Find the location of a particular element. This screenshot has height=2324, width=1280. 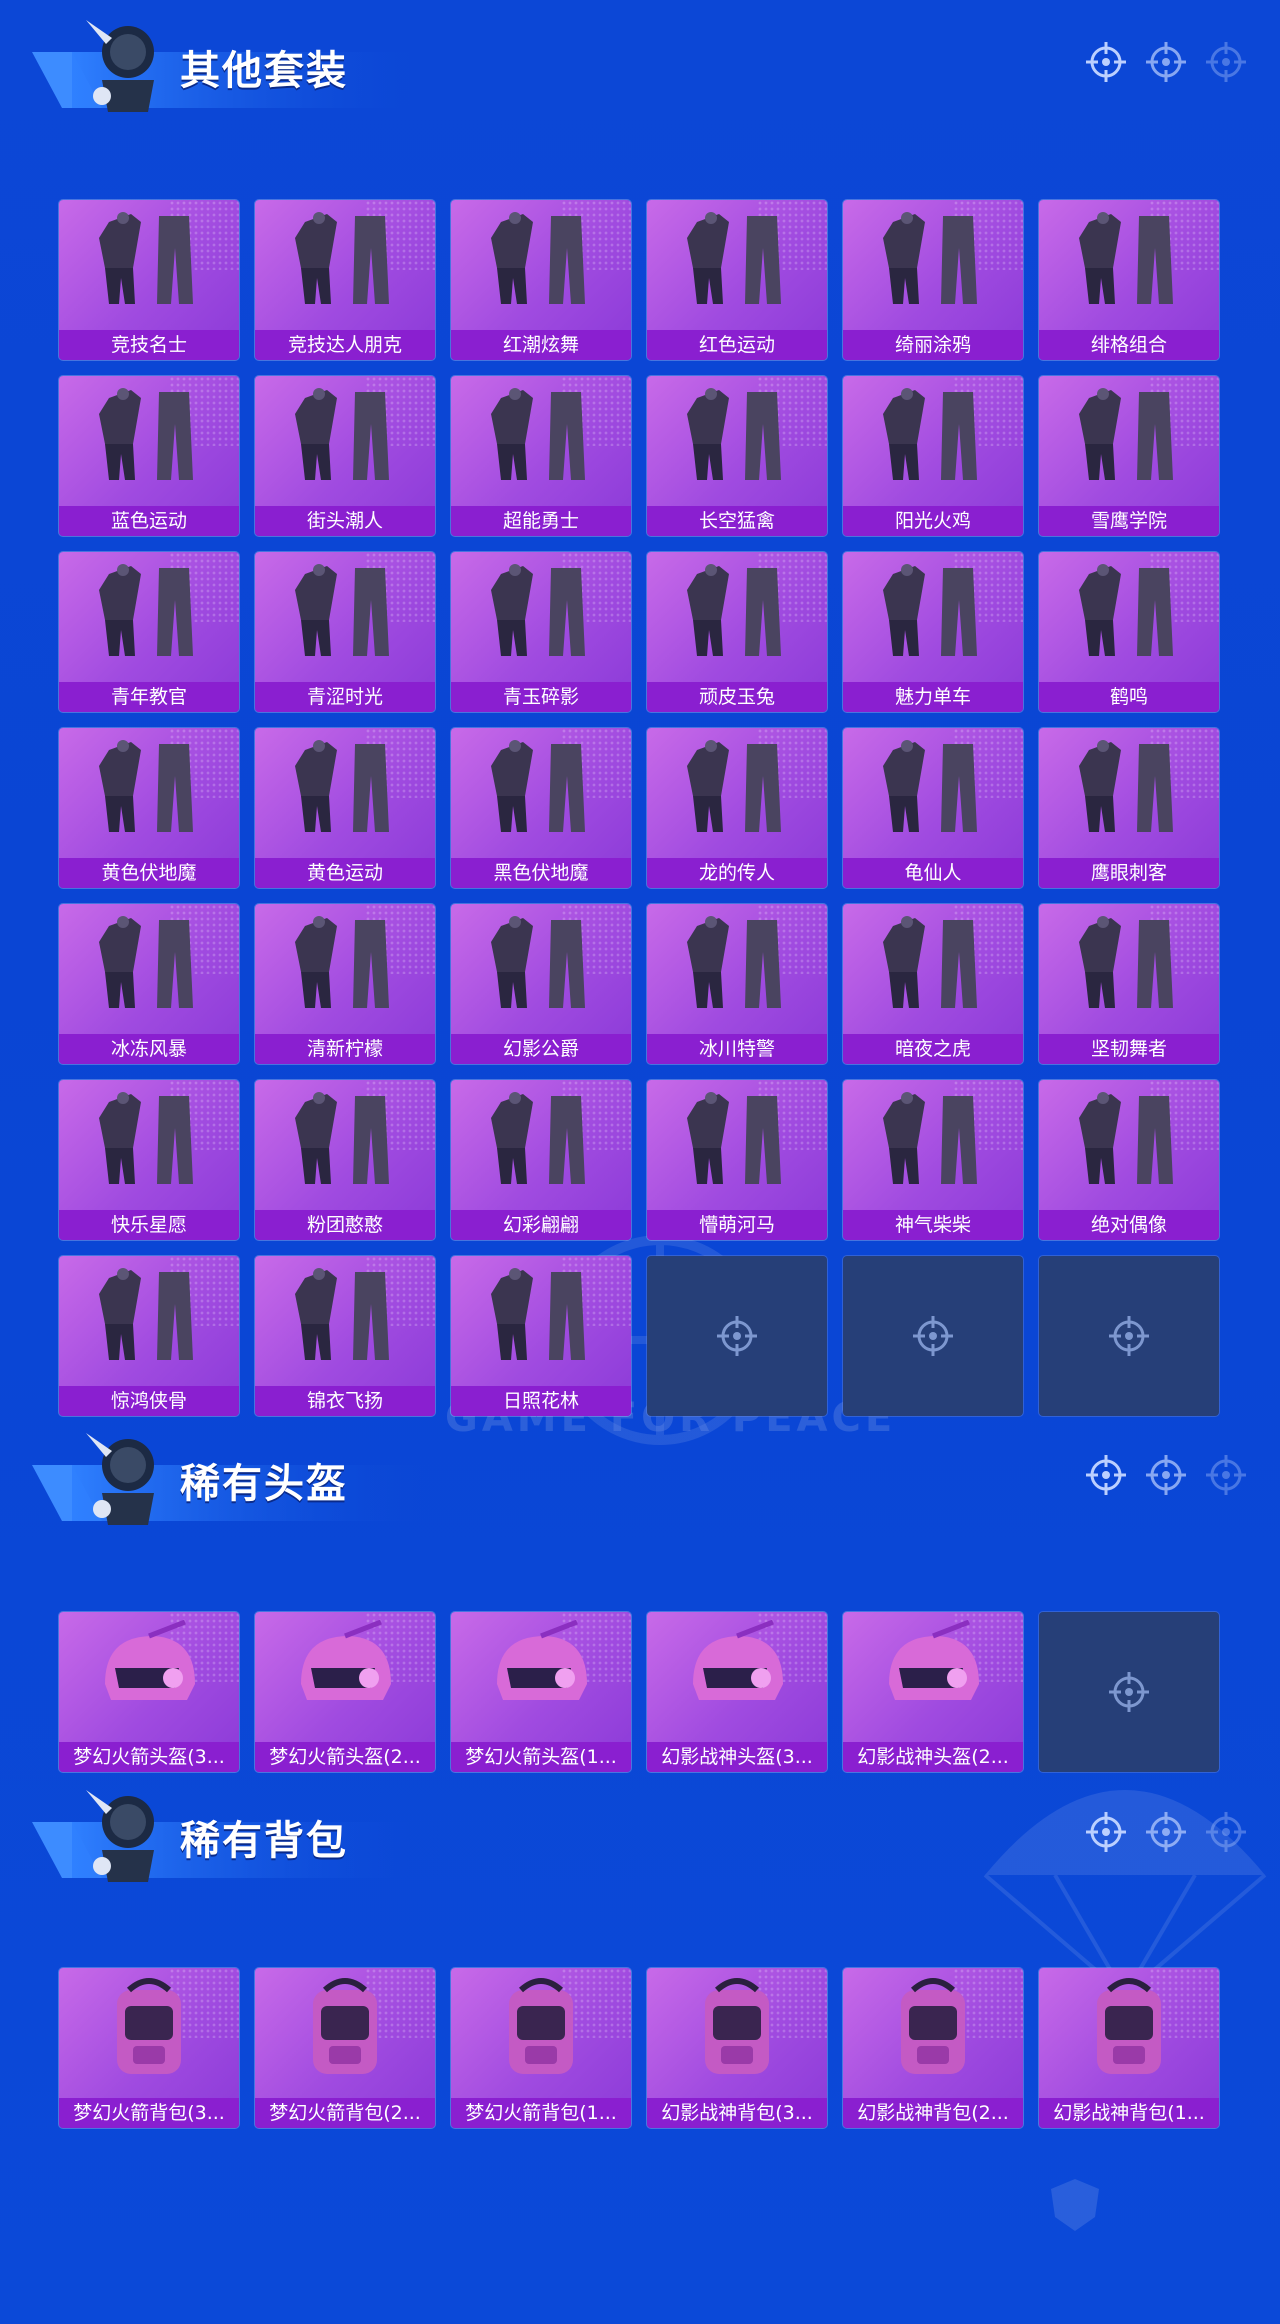

item-card: 黄色运动 is located at coordinates (345, 808).